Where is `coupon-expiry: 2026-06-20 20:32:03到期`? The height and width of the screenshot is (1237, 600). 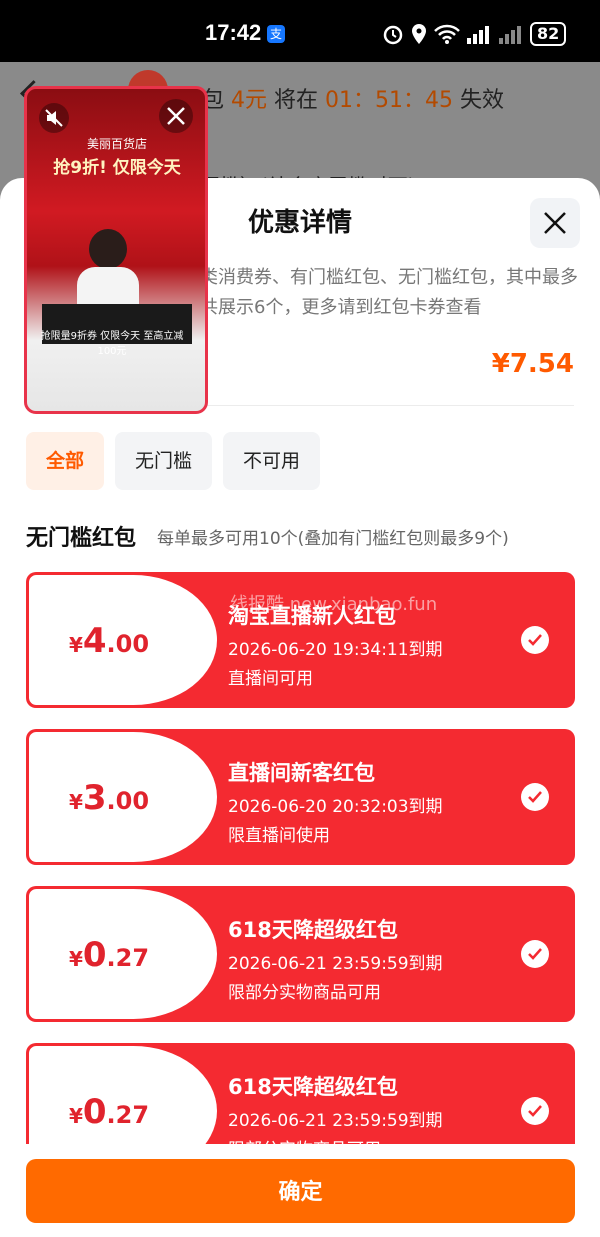
coupon-expiry: 2026-06-20 20:32:03到期 is located at coordinates (335, 807).